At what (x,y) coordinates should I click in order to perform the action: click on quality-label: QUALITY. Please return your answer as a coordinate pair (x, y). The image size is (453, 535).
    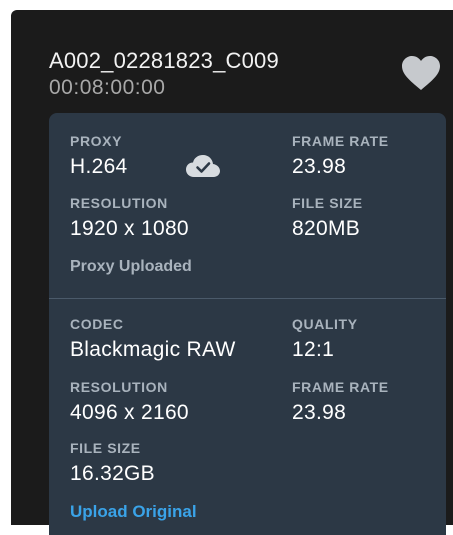
    Looking at the image, I should click on (325, 324).